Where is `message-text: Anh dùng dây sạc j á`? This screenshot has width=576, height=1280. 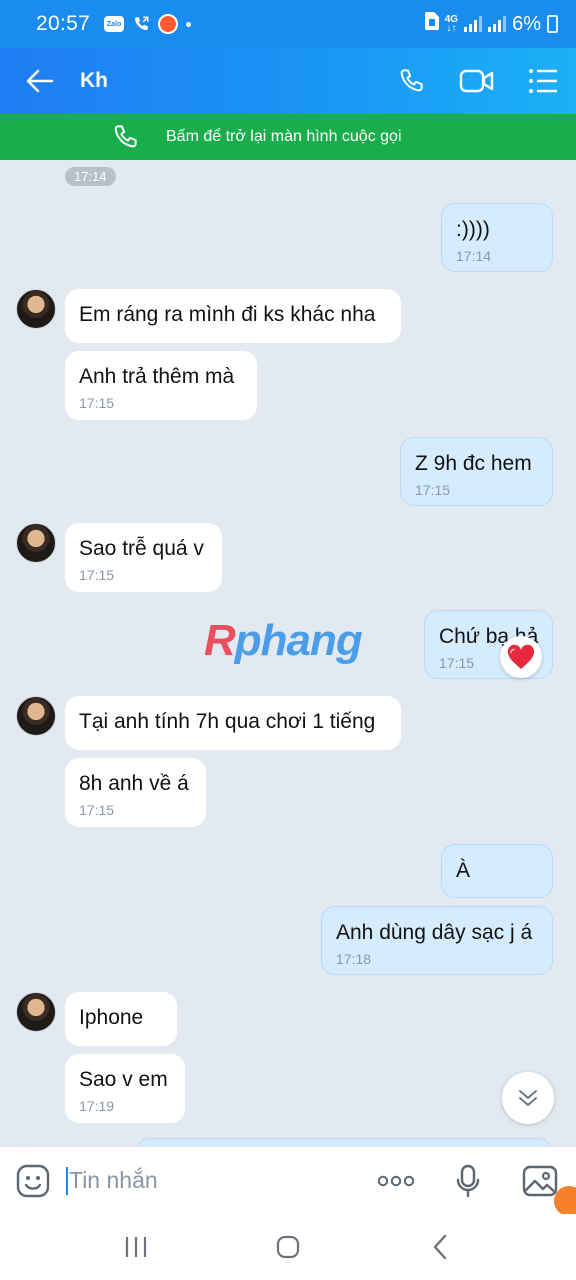 message-text: Anh dùng dây sạc j á is located at coordinates (434, 932).